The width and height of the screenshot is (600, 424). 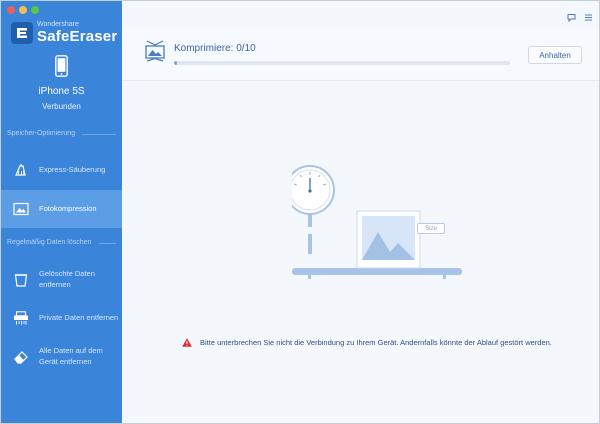 What do you see at coordinates (588, 15) in the screenshot?
I see `menu-icon` at bounding box center [588, 15].